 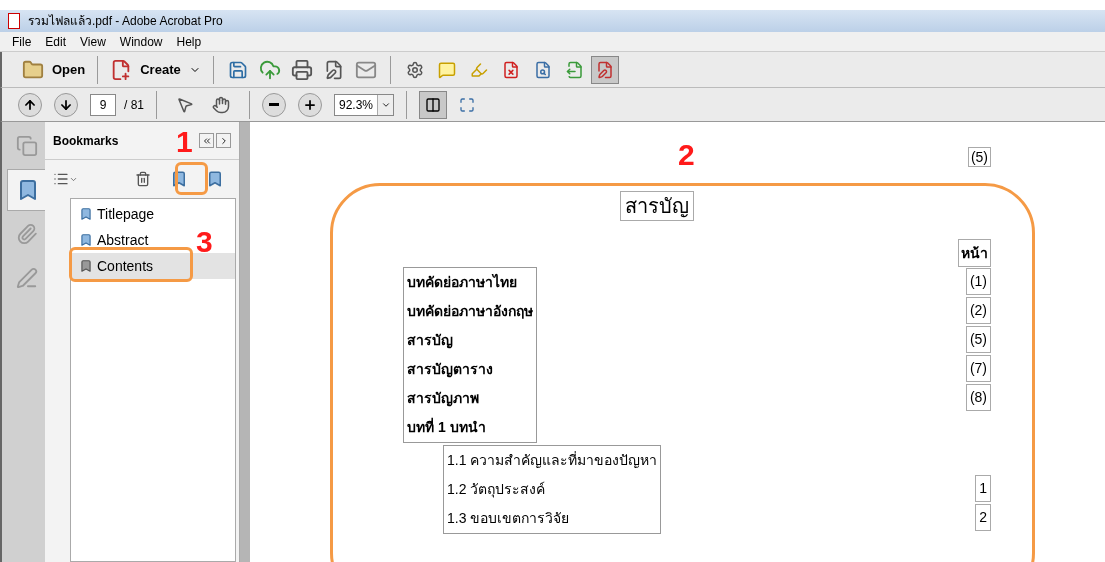 What do you see at coordinates (184, 142) in the screenshot?
I see `annotation-number: 1` at bounding box center [184, 142].